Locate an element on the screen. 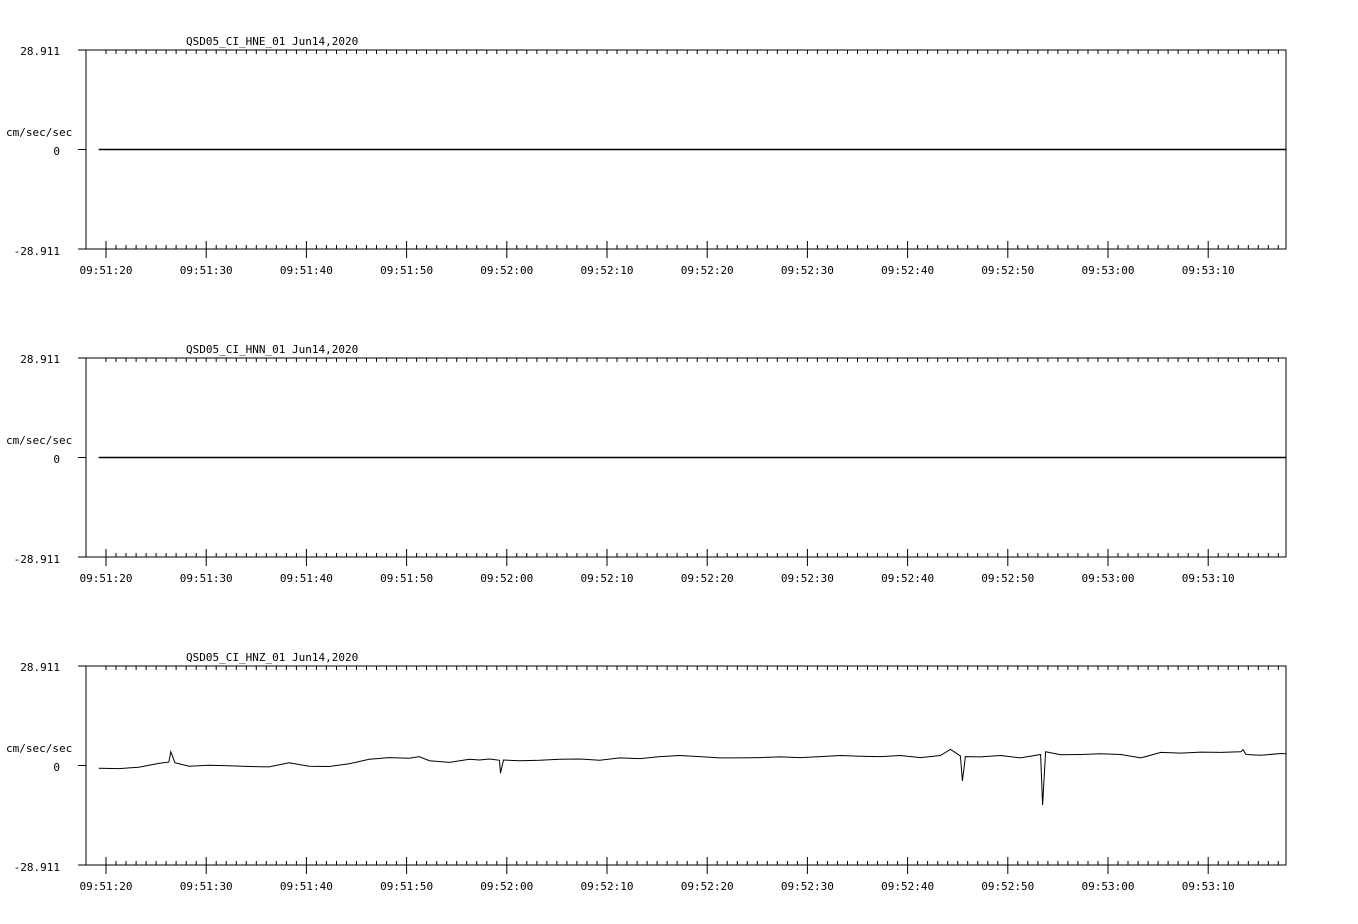  y-tick-label-zero-hne: 0 is located at coordinates (56, 151).